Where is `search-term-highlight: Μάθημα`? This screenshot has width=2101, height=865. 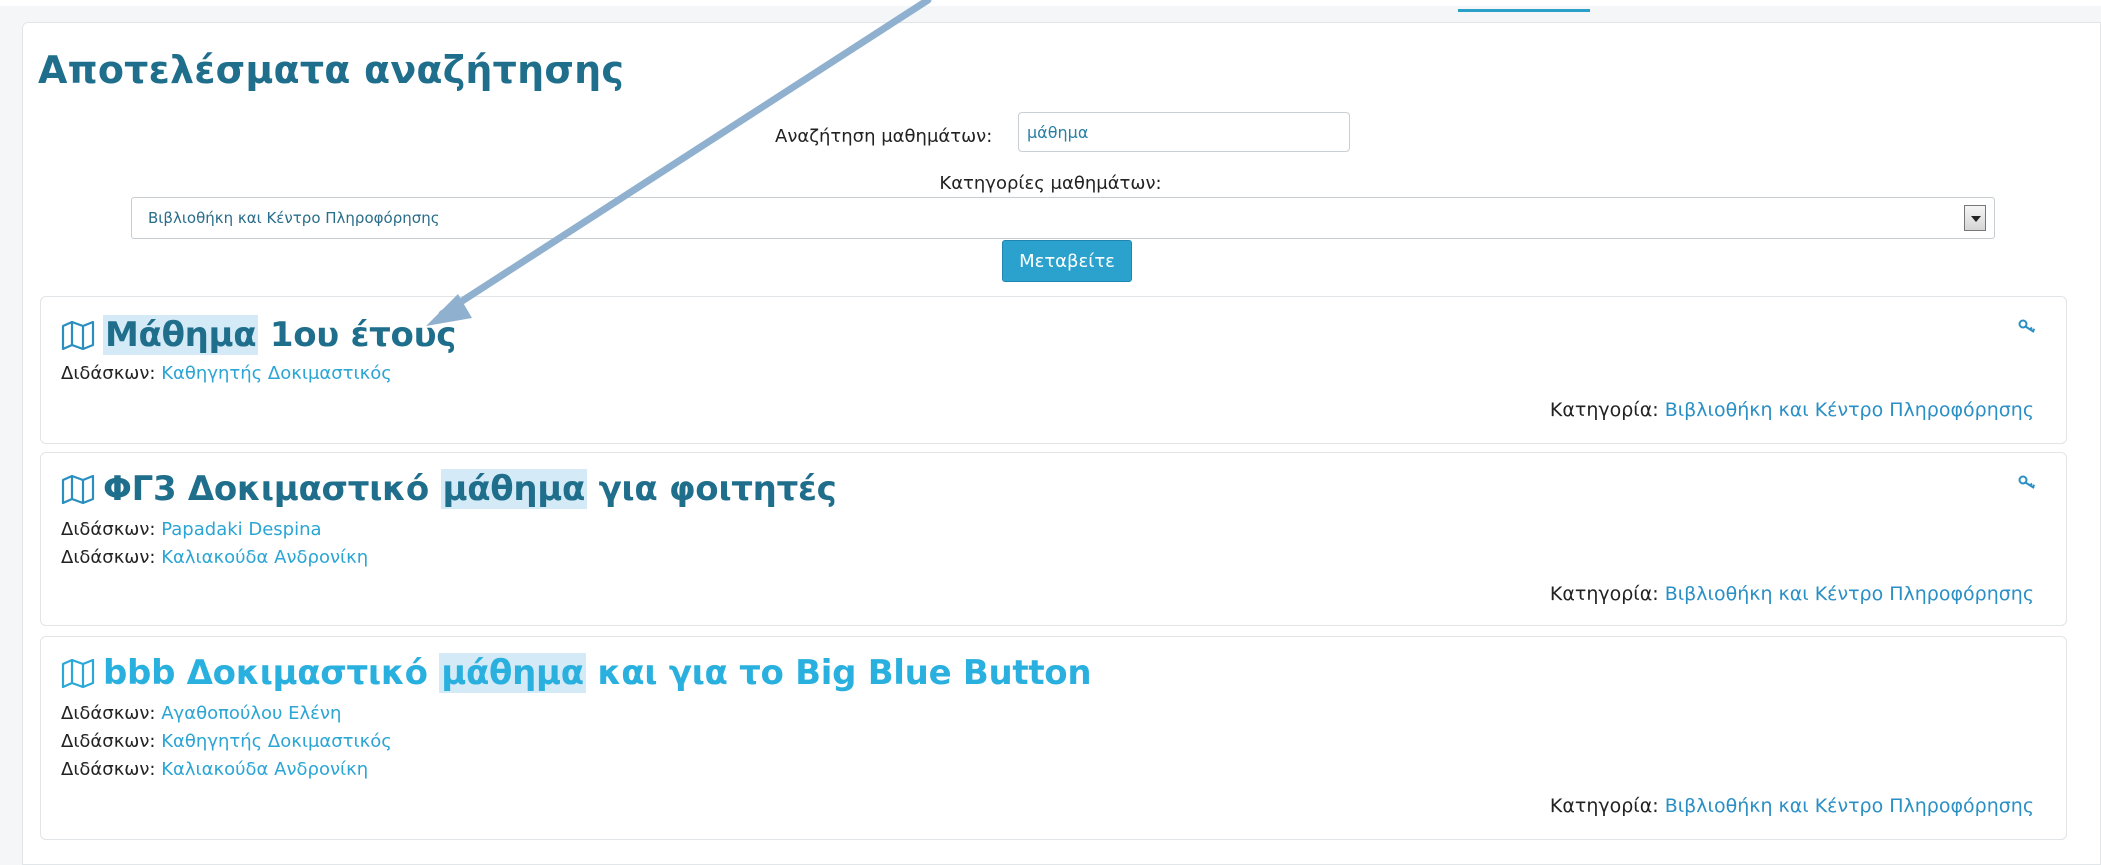
search-term-highlight: Μάθημα is located at coordinates (181, 335).